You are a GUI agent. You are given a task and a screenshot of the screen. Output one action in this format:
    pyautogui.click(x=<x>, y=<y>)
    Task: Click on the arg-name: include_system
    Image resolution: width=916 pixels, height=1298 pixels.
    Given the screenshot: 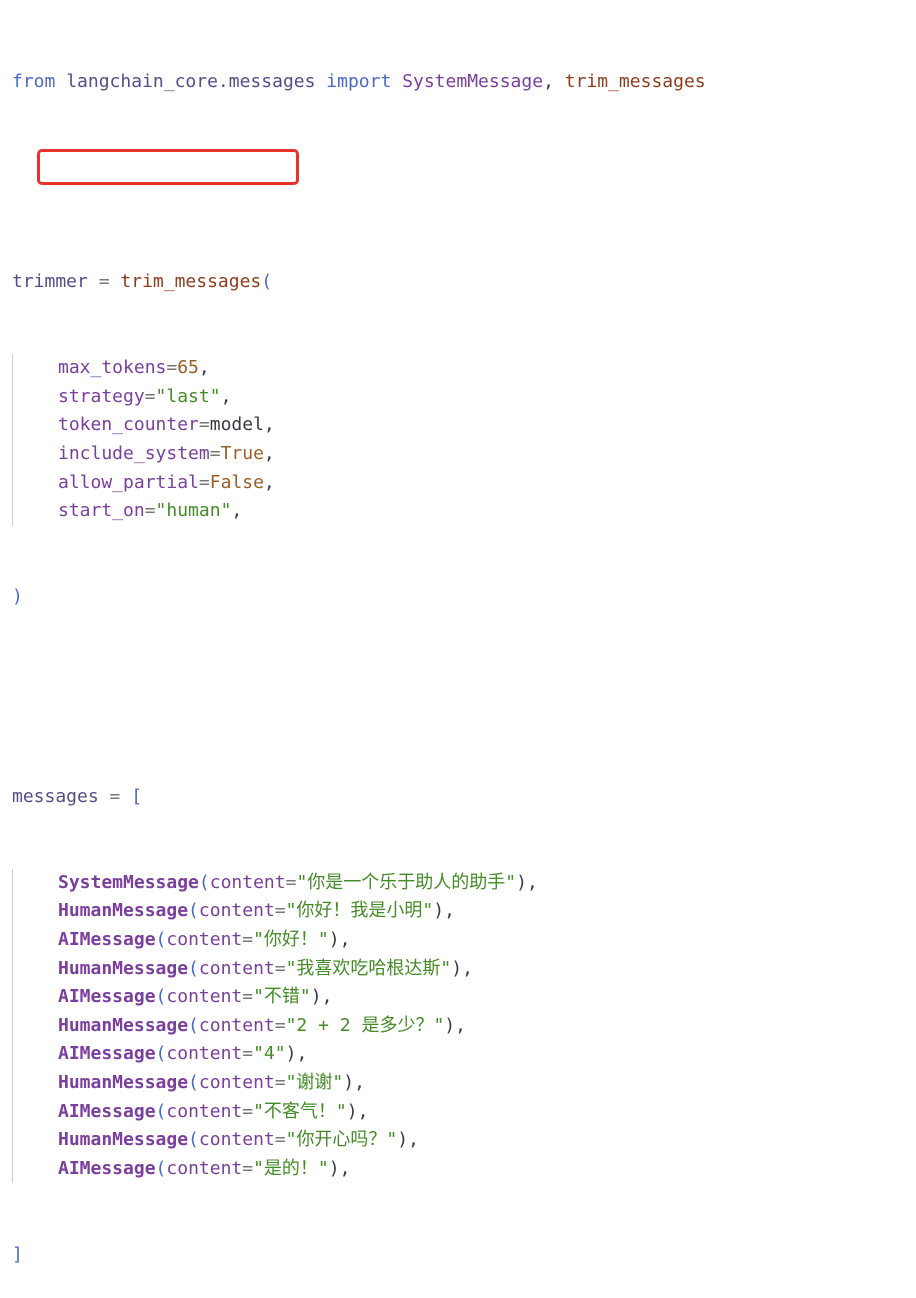 What is the action you would take?
    pyautogui.click(x=134, y=453)
    